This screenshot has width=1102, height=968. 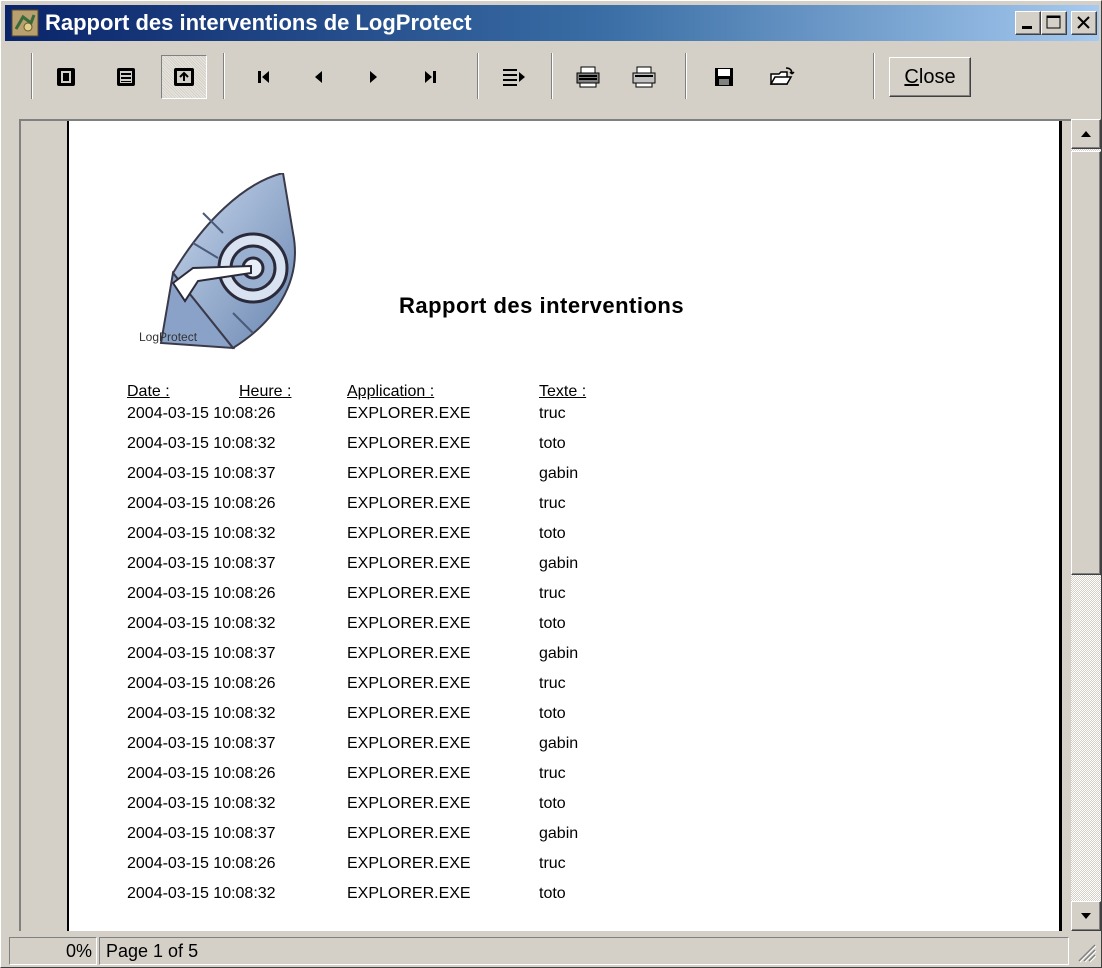 I want to click on print-button, so click(x=644, y=77).